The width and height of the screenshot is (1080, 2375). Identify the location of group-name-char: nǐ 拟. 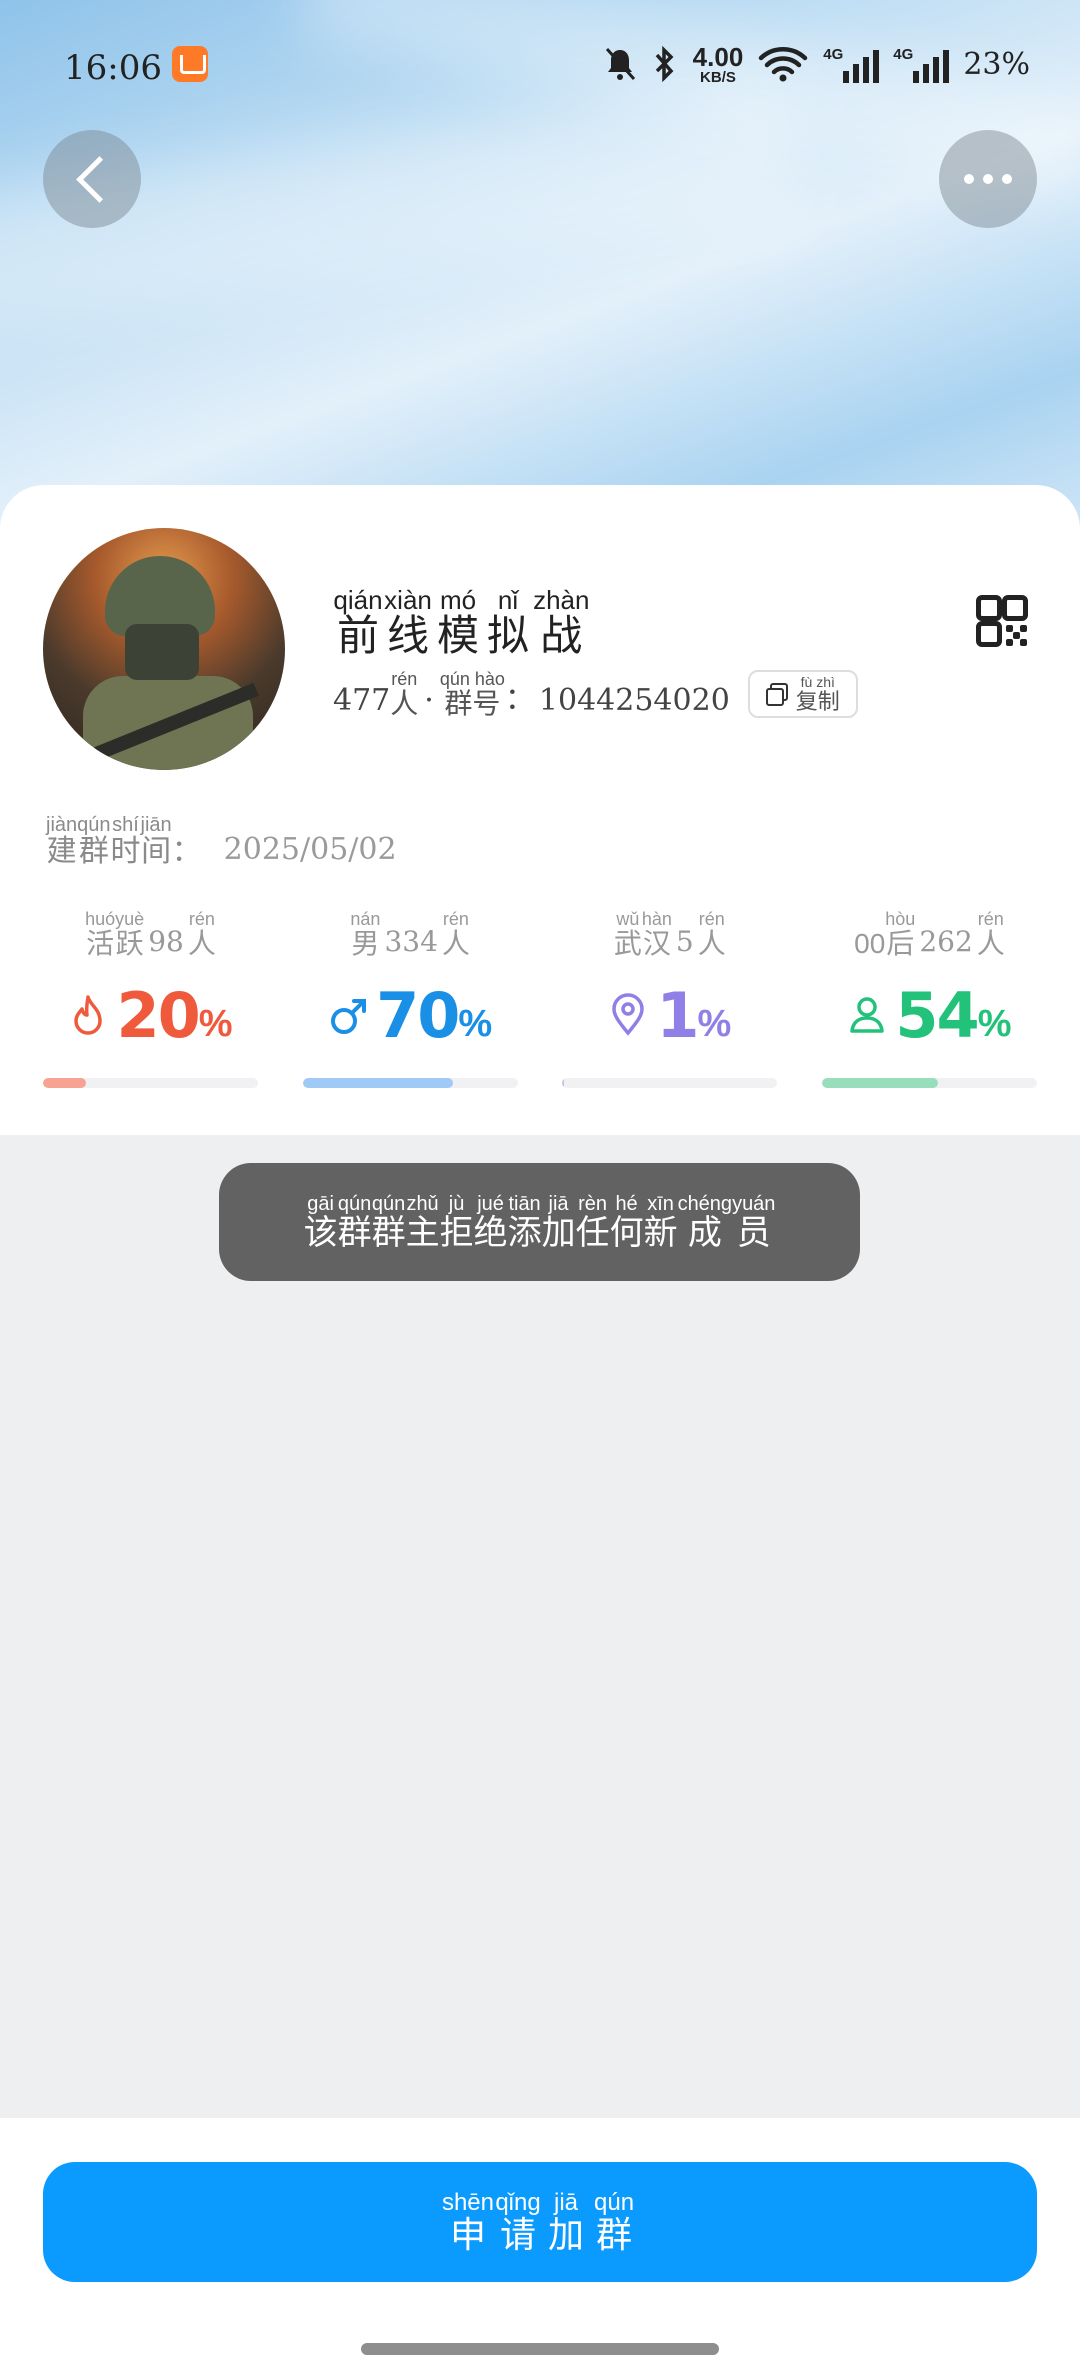
(508, 622).